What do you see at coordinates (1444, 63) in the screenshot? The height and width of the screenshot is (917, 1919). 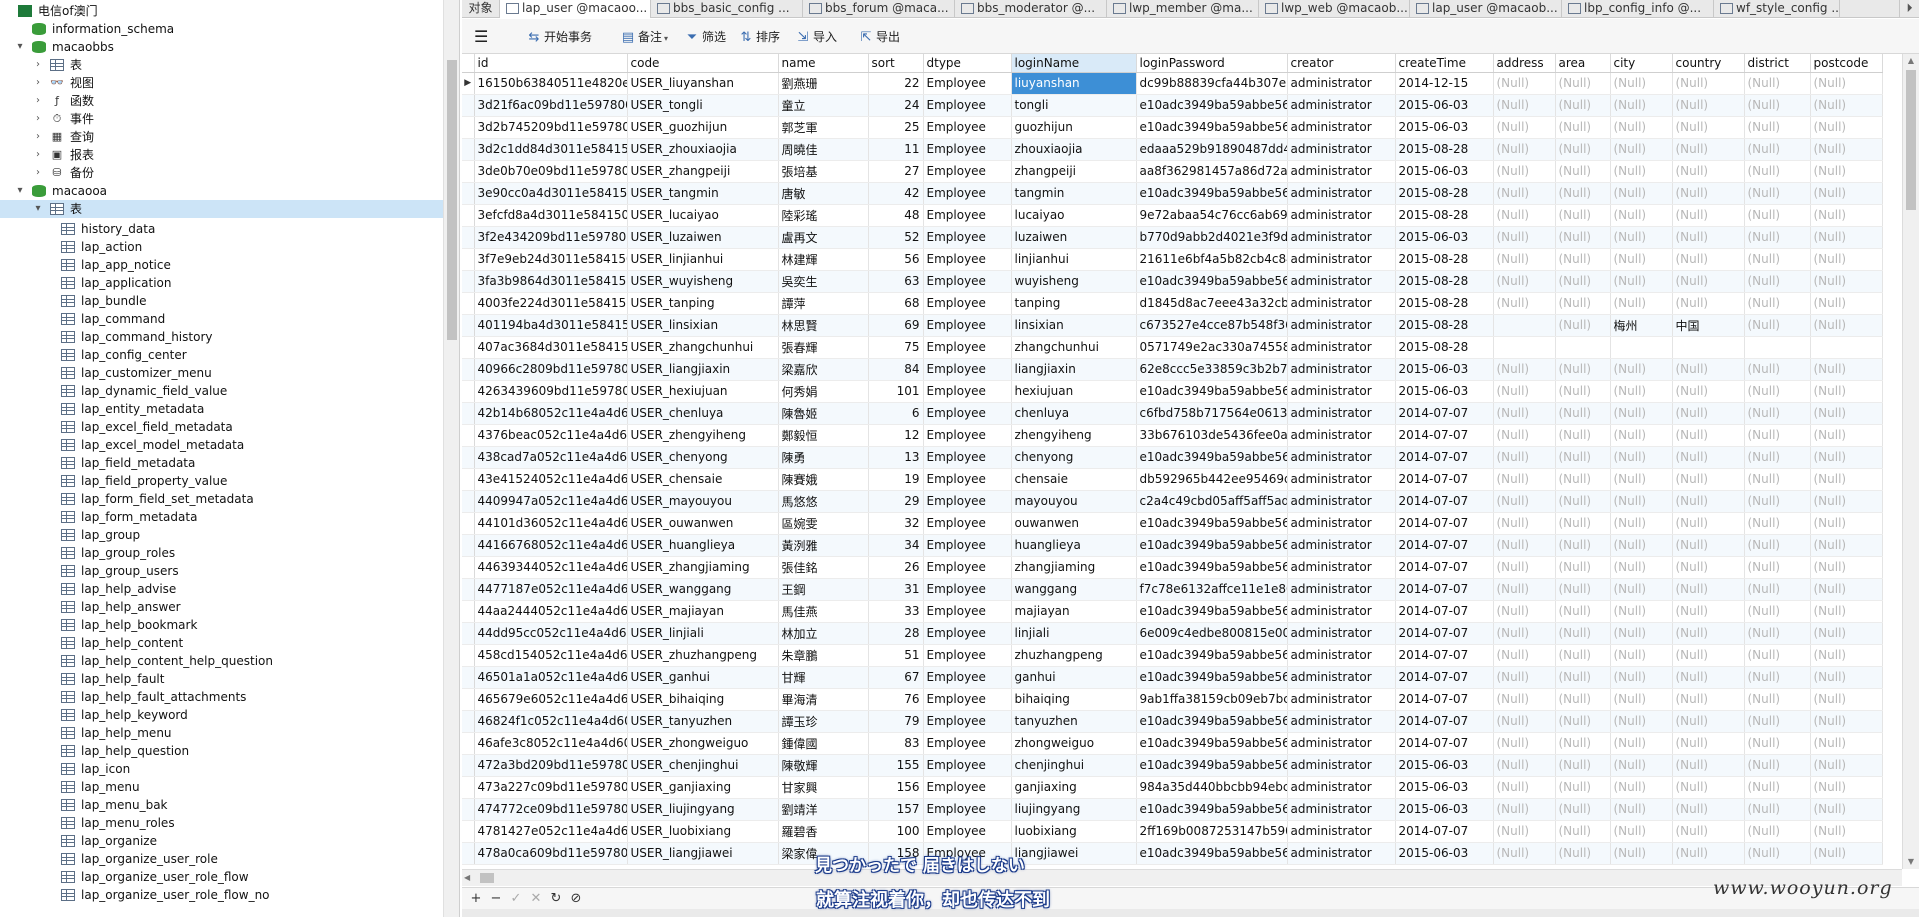 I see `column-header-createTime: createTime` at bounding box center [1444, 63].